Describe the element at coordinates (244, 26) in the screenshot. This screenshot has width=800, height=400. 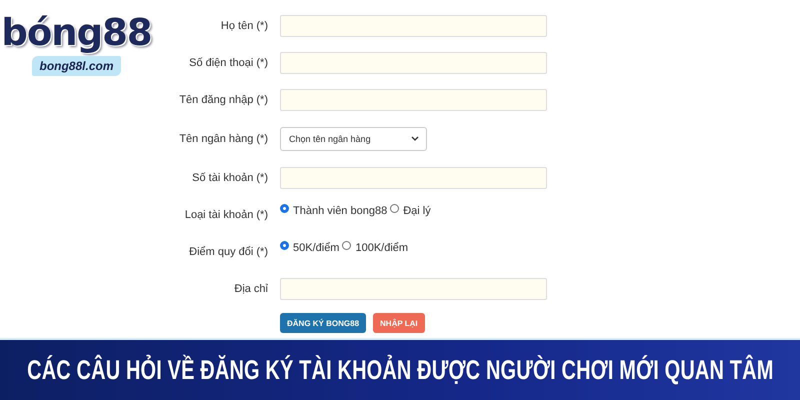
I see `field-label: Họ tên (*)` at that location.